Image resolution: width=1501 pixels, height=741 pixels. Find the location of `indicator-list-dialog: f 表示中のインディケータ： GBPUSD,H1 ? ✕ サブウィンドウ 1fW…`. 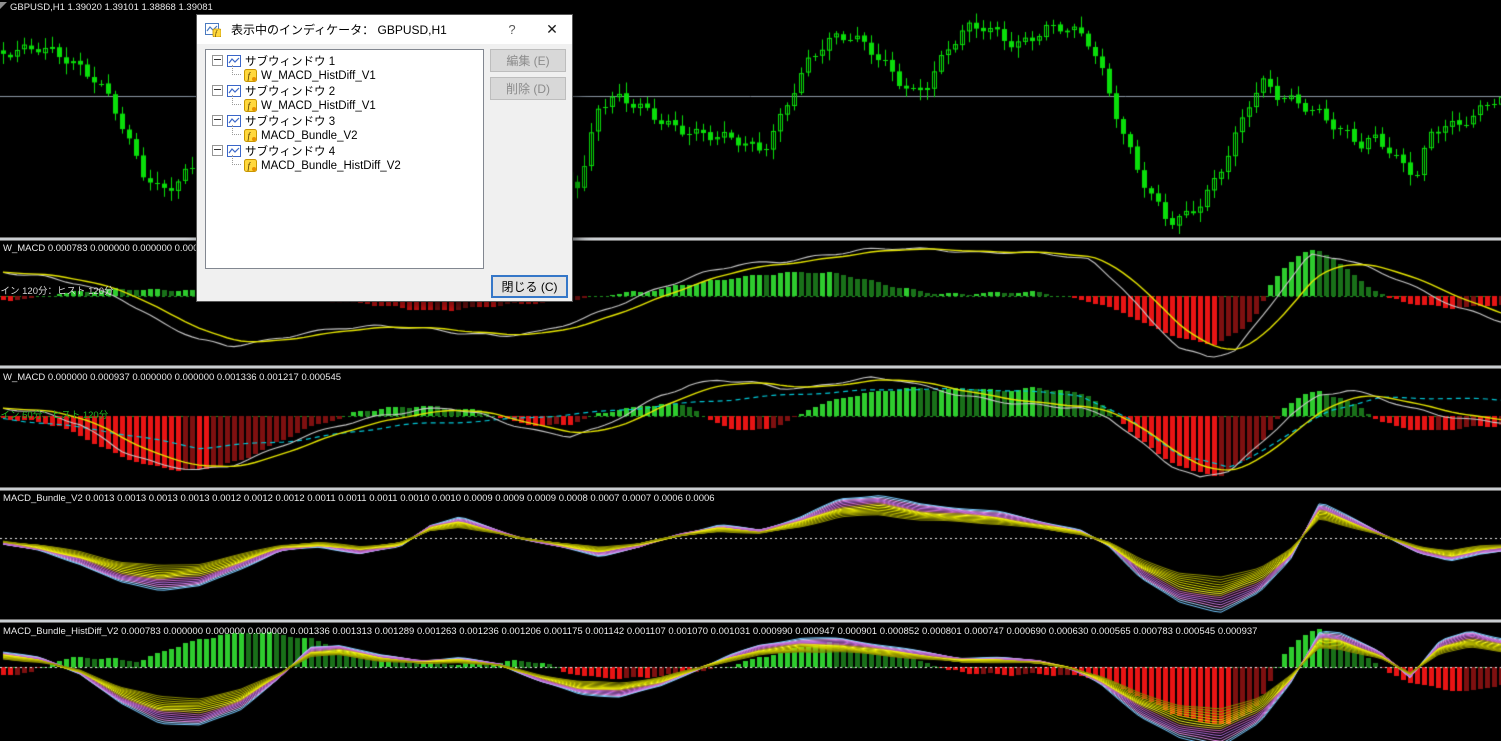

indicator-list-dialog: f 表示中のインディケータ： GBPUSD,H1 ? ✕ サブウィンドウ 1fW… is located at coordinates (384, 158).